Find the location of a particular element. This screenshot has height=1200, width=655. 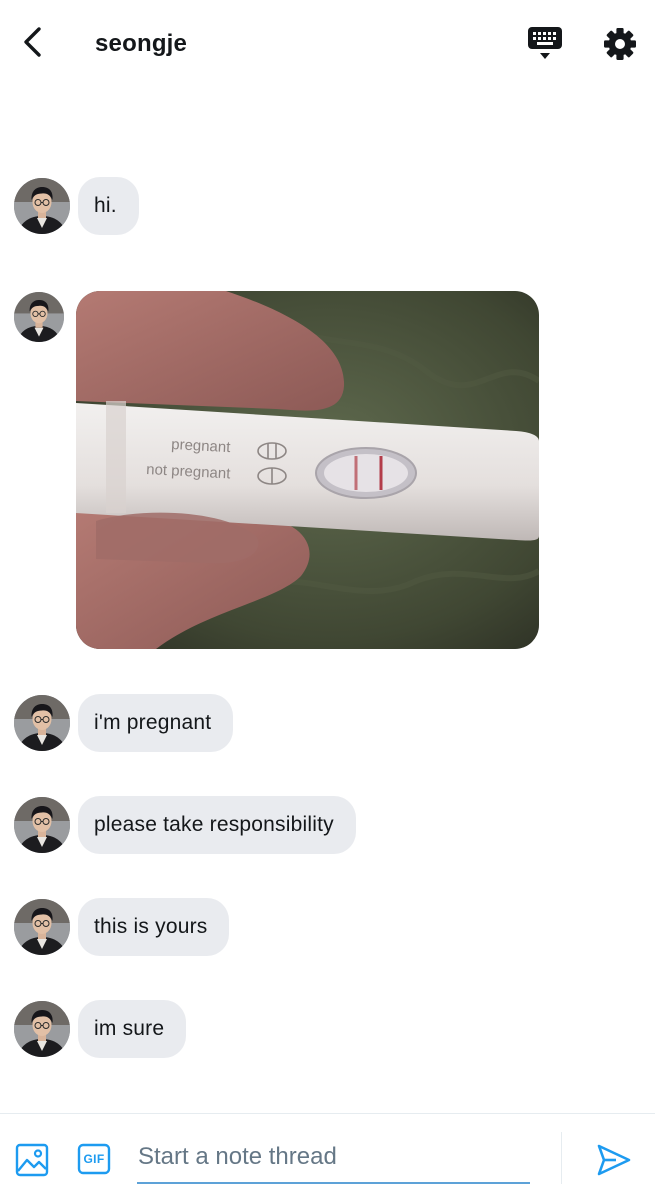

message-bubble: please take responsibility is located at coordinates (217, 825).